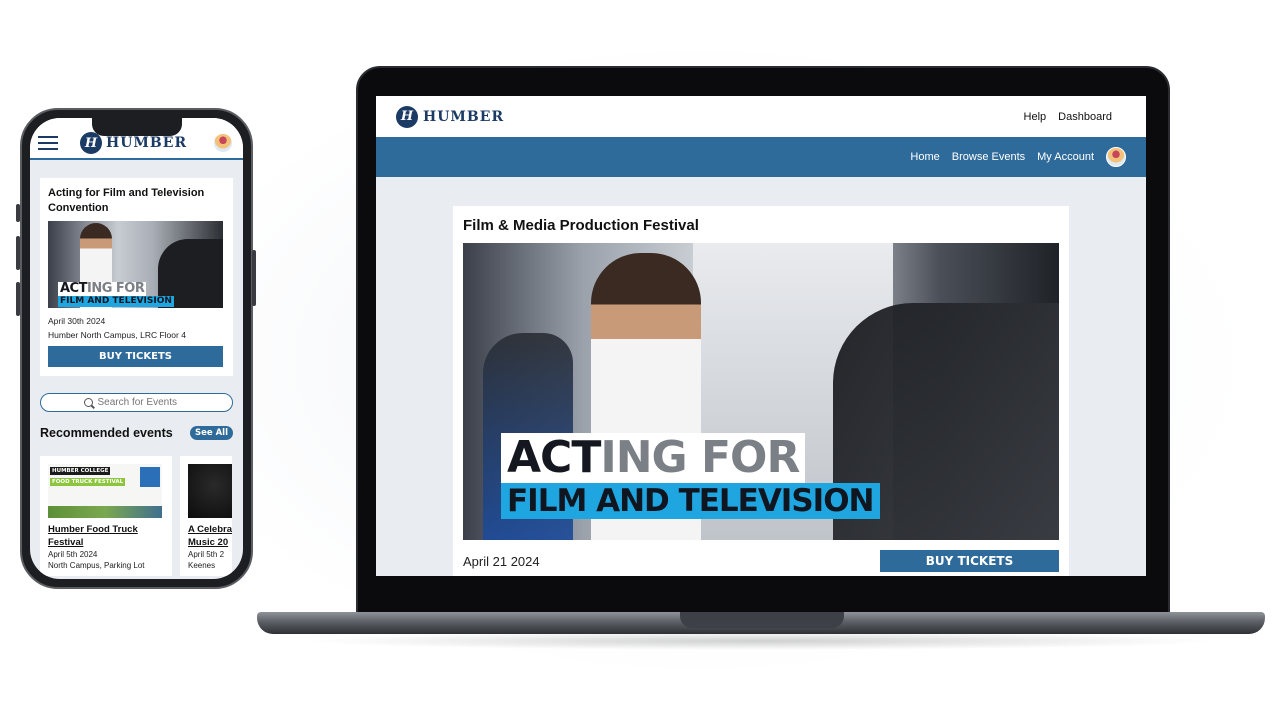 The height and width of the screenshot is (720, 1280). What do you see at coordinates (80, 471) in the screenshot?
I see `thumb-tag: HUMBER COLLEGE` at bounding box center [80, 471].